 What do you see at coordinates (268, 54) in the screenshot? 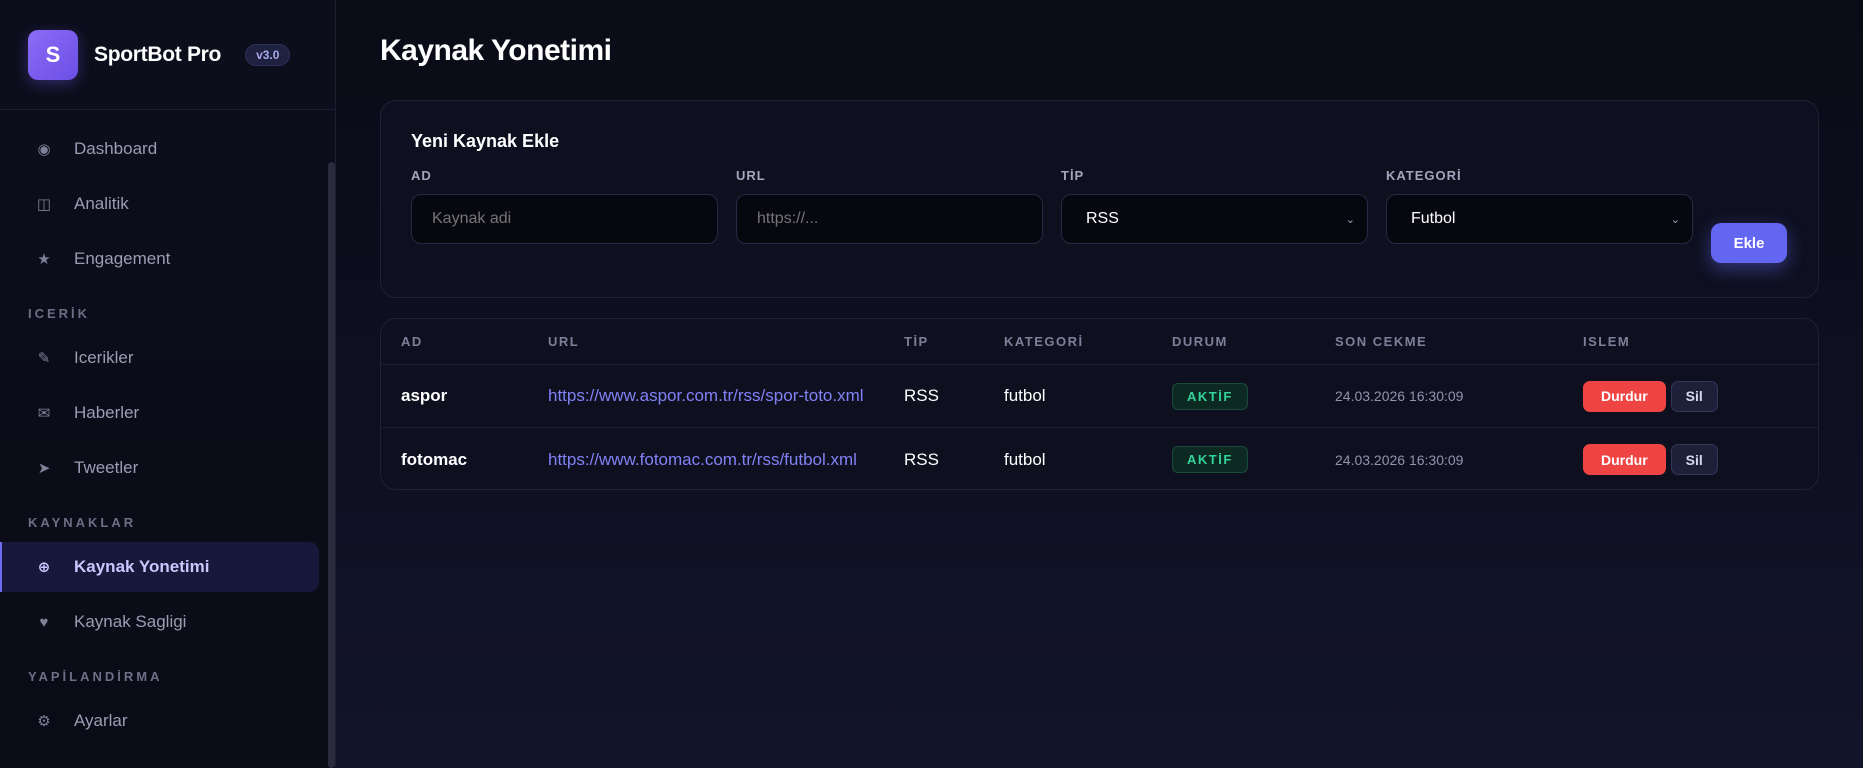
I see `version-badge: v3.0` at bounding box center [268, 54].